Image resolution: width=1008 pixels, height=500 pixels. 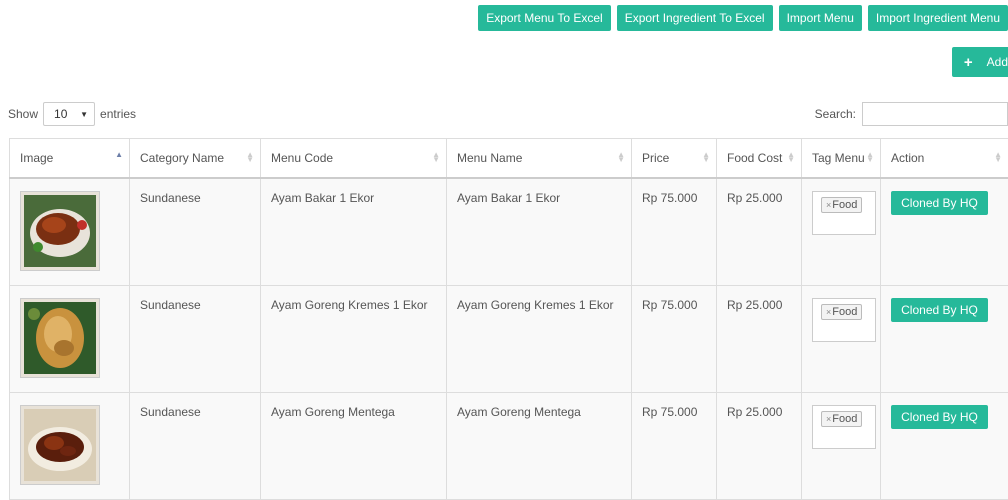 What do you see at coordinates (944, 159) in the screenshot?
I see `col-action: Action ▲▼` at bounding box center [944, 159].